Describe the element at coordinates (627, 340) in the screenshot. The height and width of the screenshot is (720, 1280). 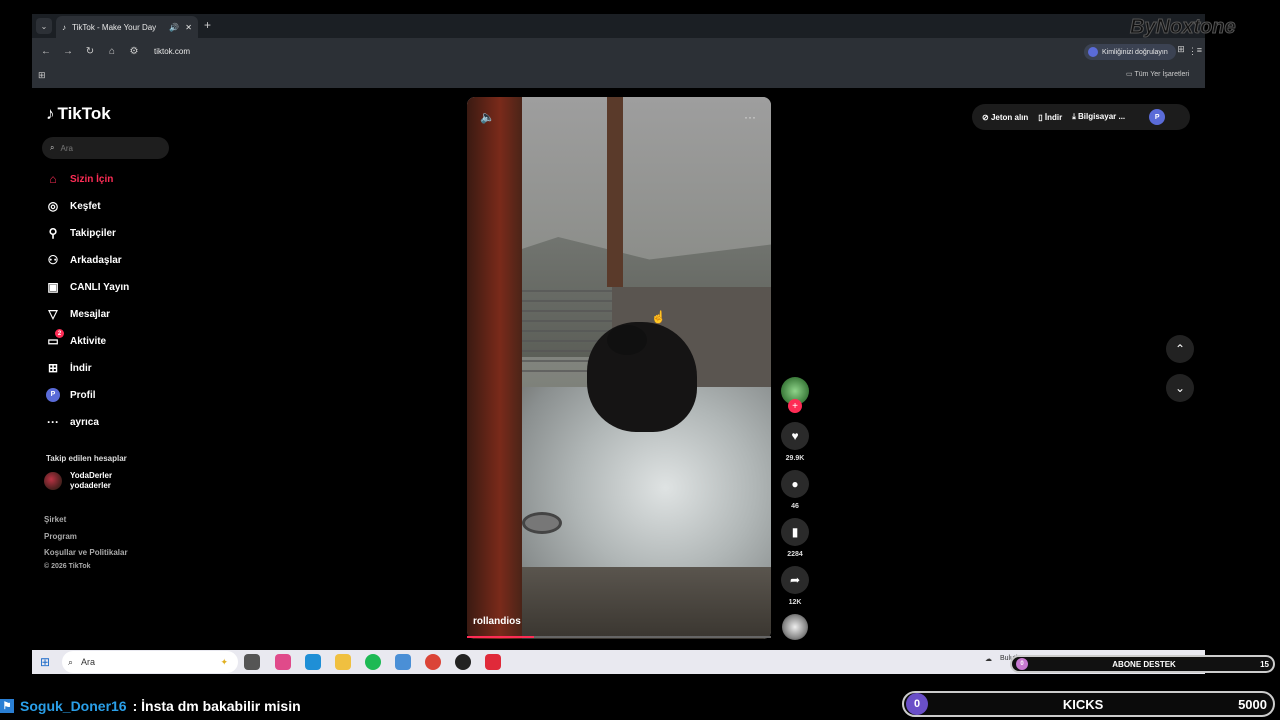
I see `video-bear-head` at that location.